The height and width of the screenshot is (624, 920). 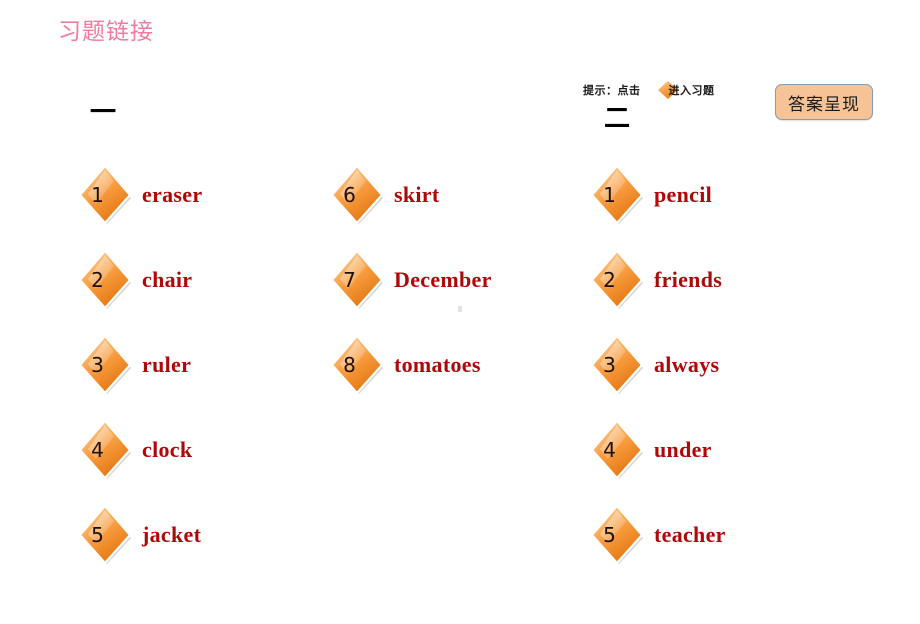 I want to click on list-item: 3 ruler, so click(x=140, y=364).